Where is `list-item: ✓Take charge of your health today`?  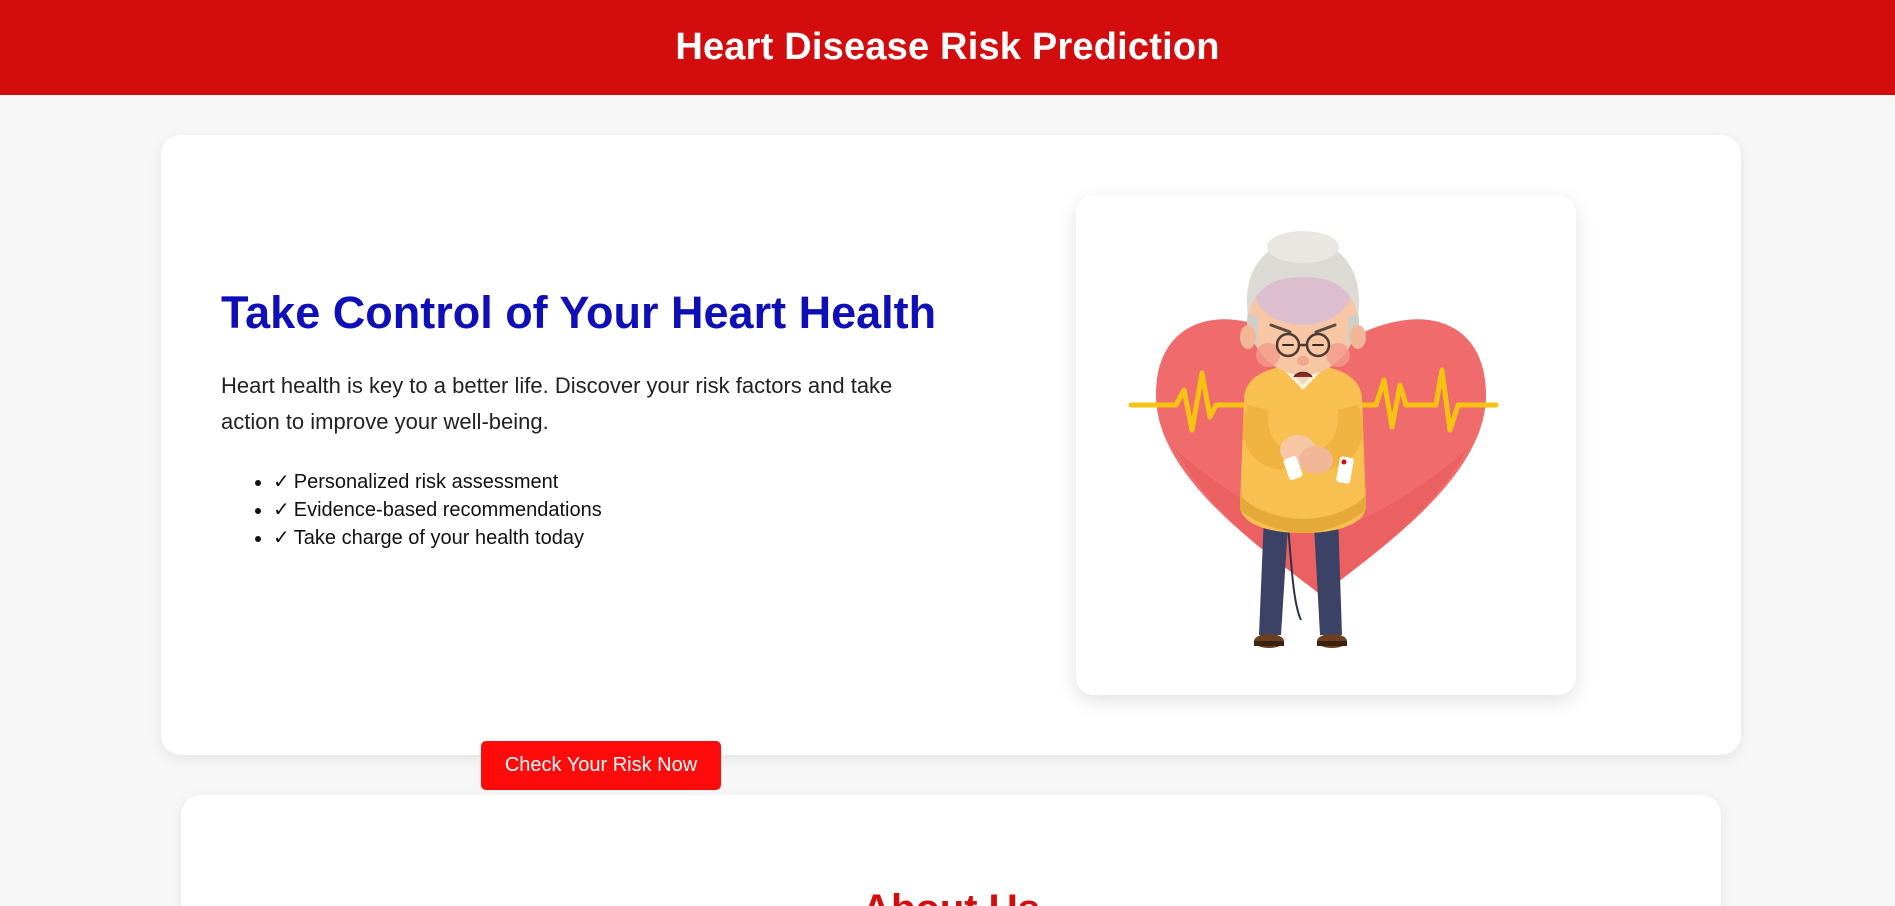 list-item: ✓Take charge of your health today is located at coordinates (607, 538).